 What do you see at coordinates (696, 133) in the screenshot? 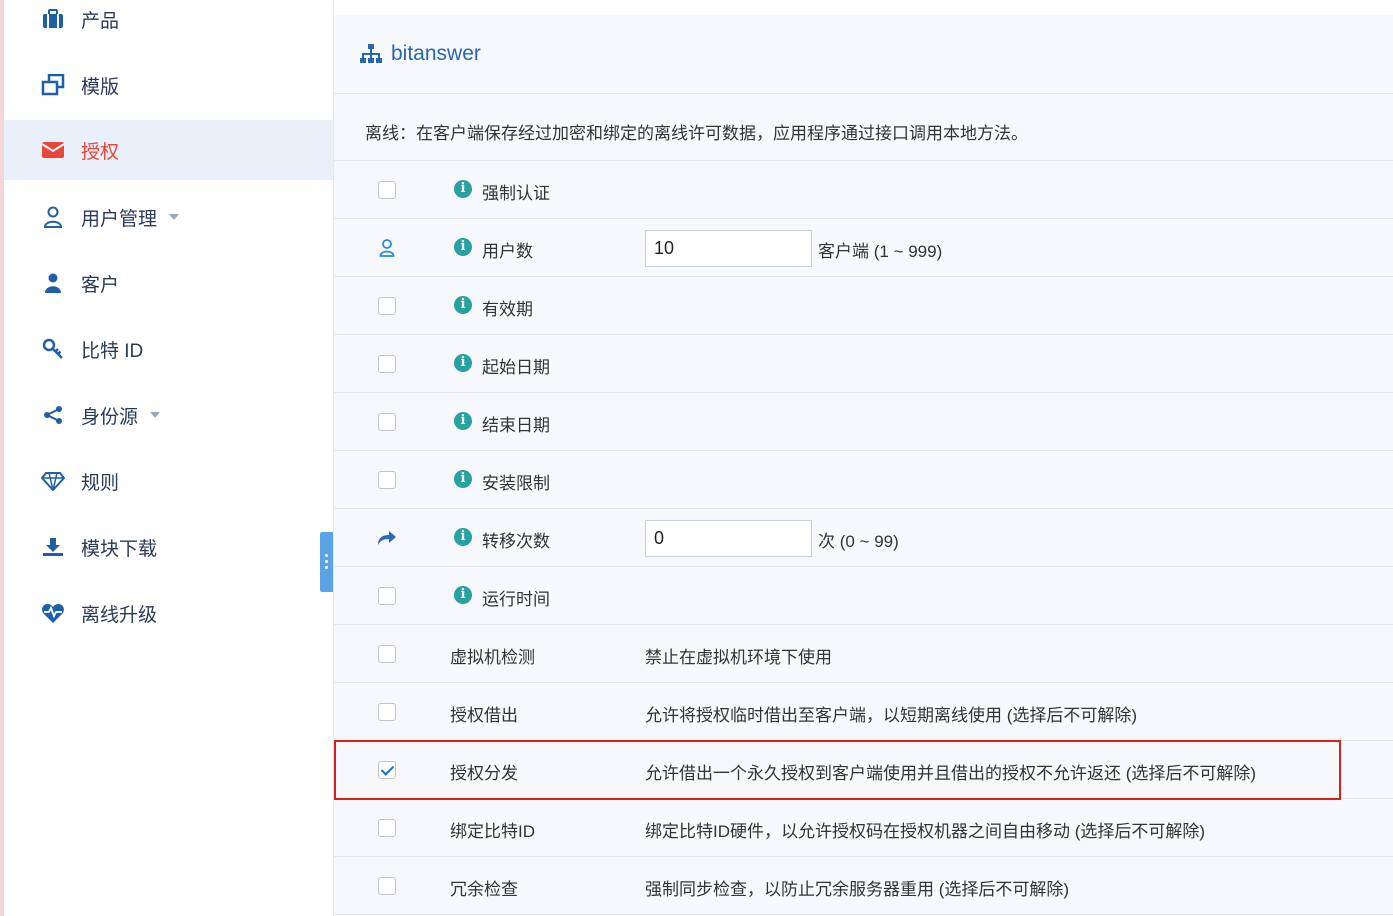
I see `description-text: 离线：在客户端保存经过加密和绑定的离线许可数据，应用程序通过接口调用本地方法。` at bounding box center [696, 133].